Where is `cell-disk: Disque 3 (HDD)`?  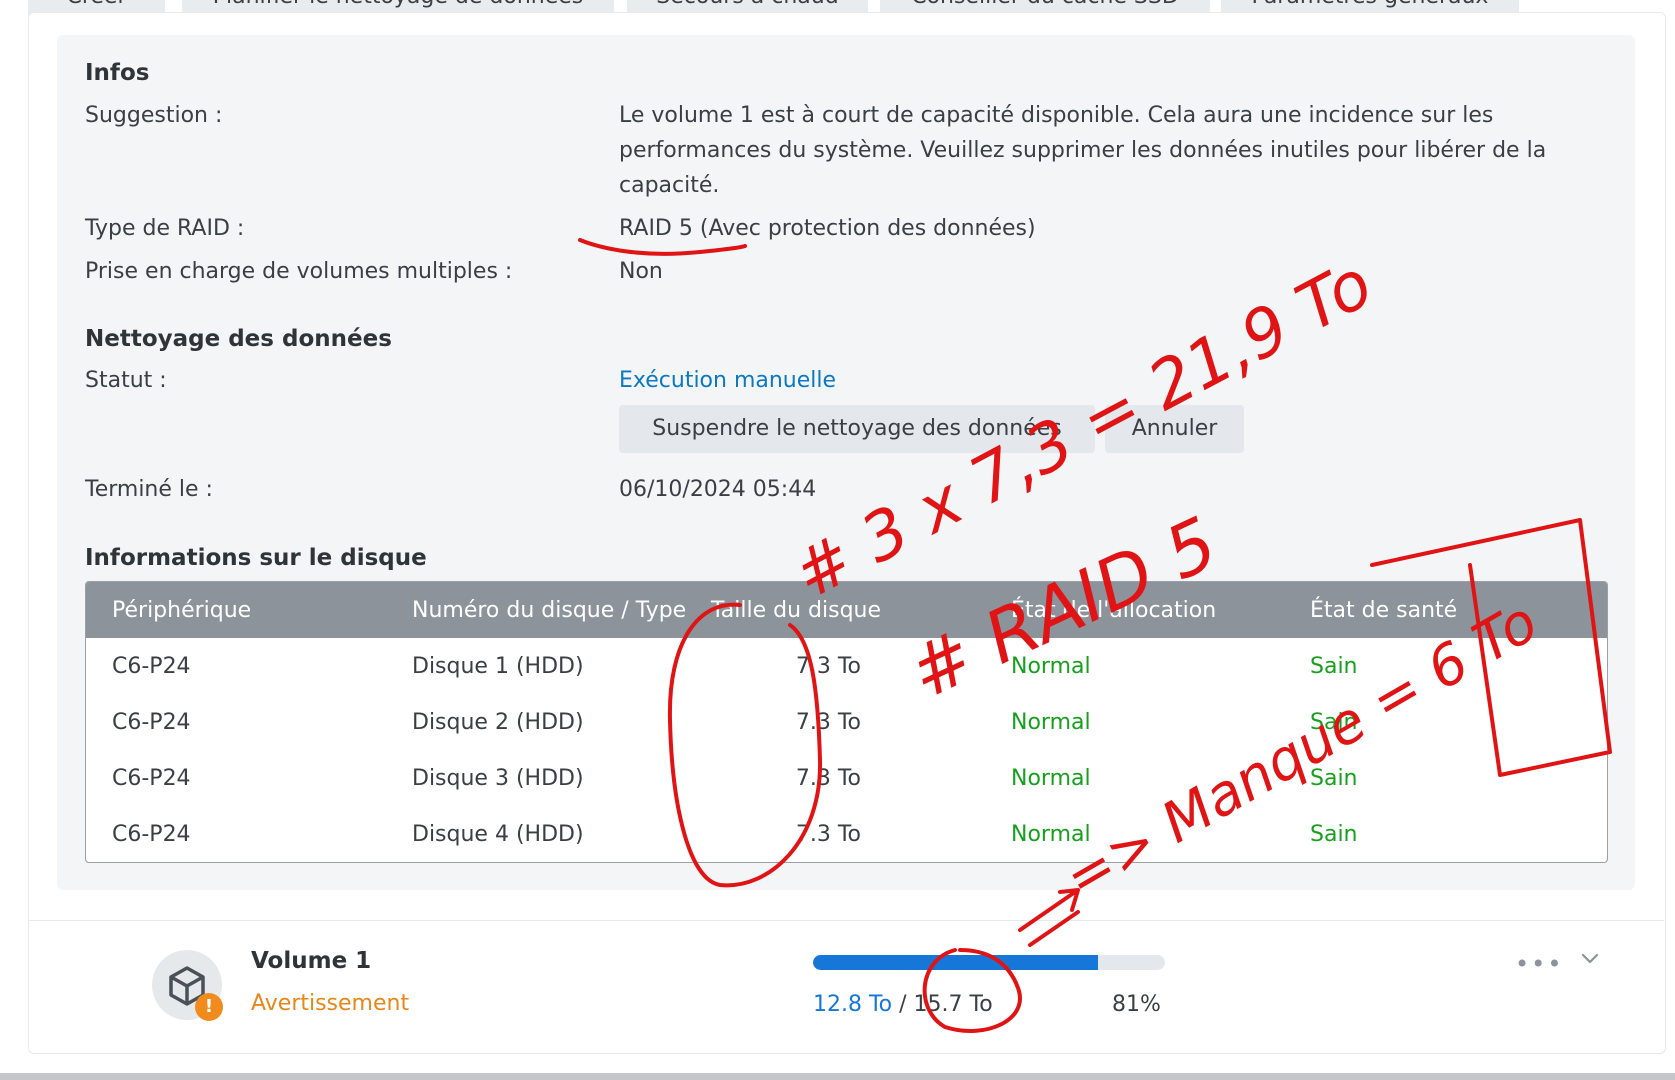
cell-disk: Disque 3 (HDD) is located at coordinates (498, 778).